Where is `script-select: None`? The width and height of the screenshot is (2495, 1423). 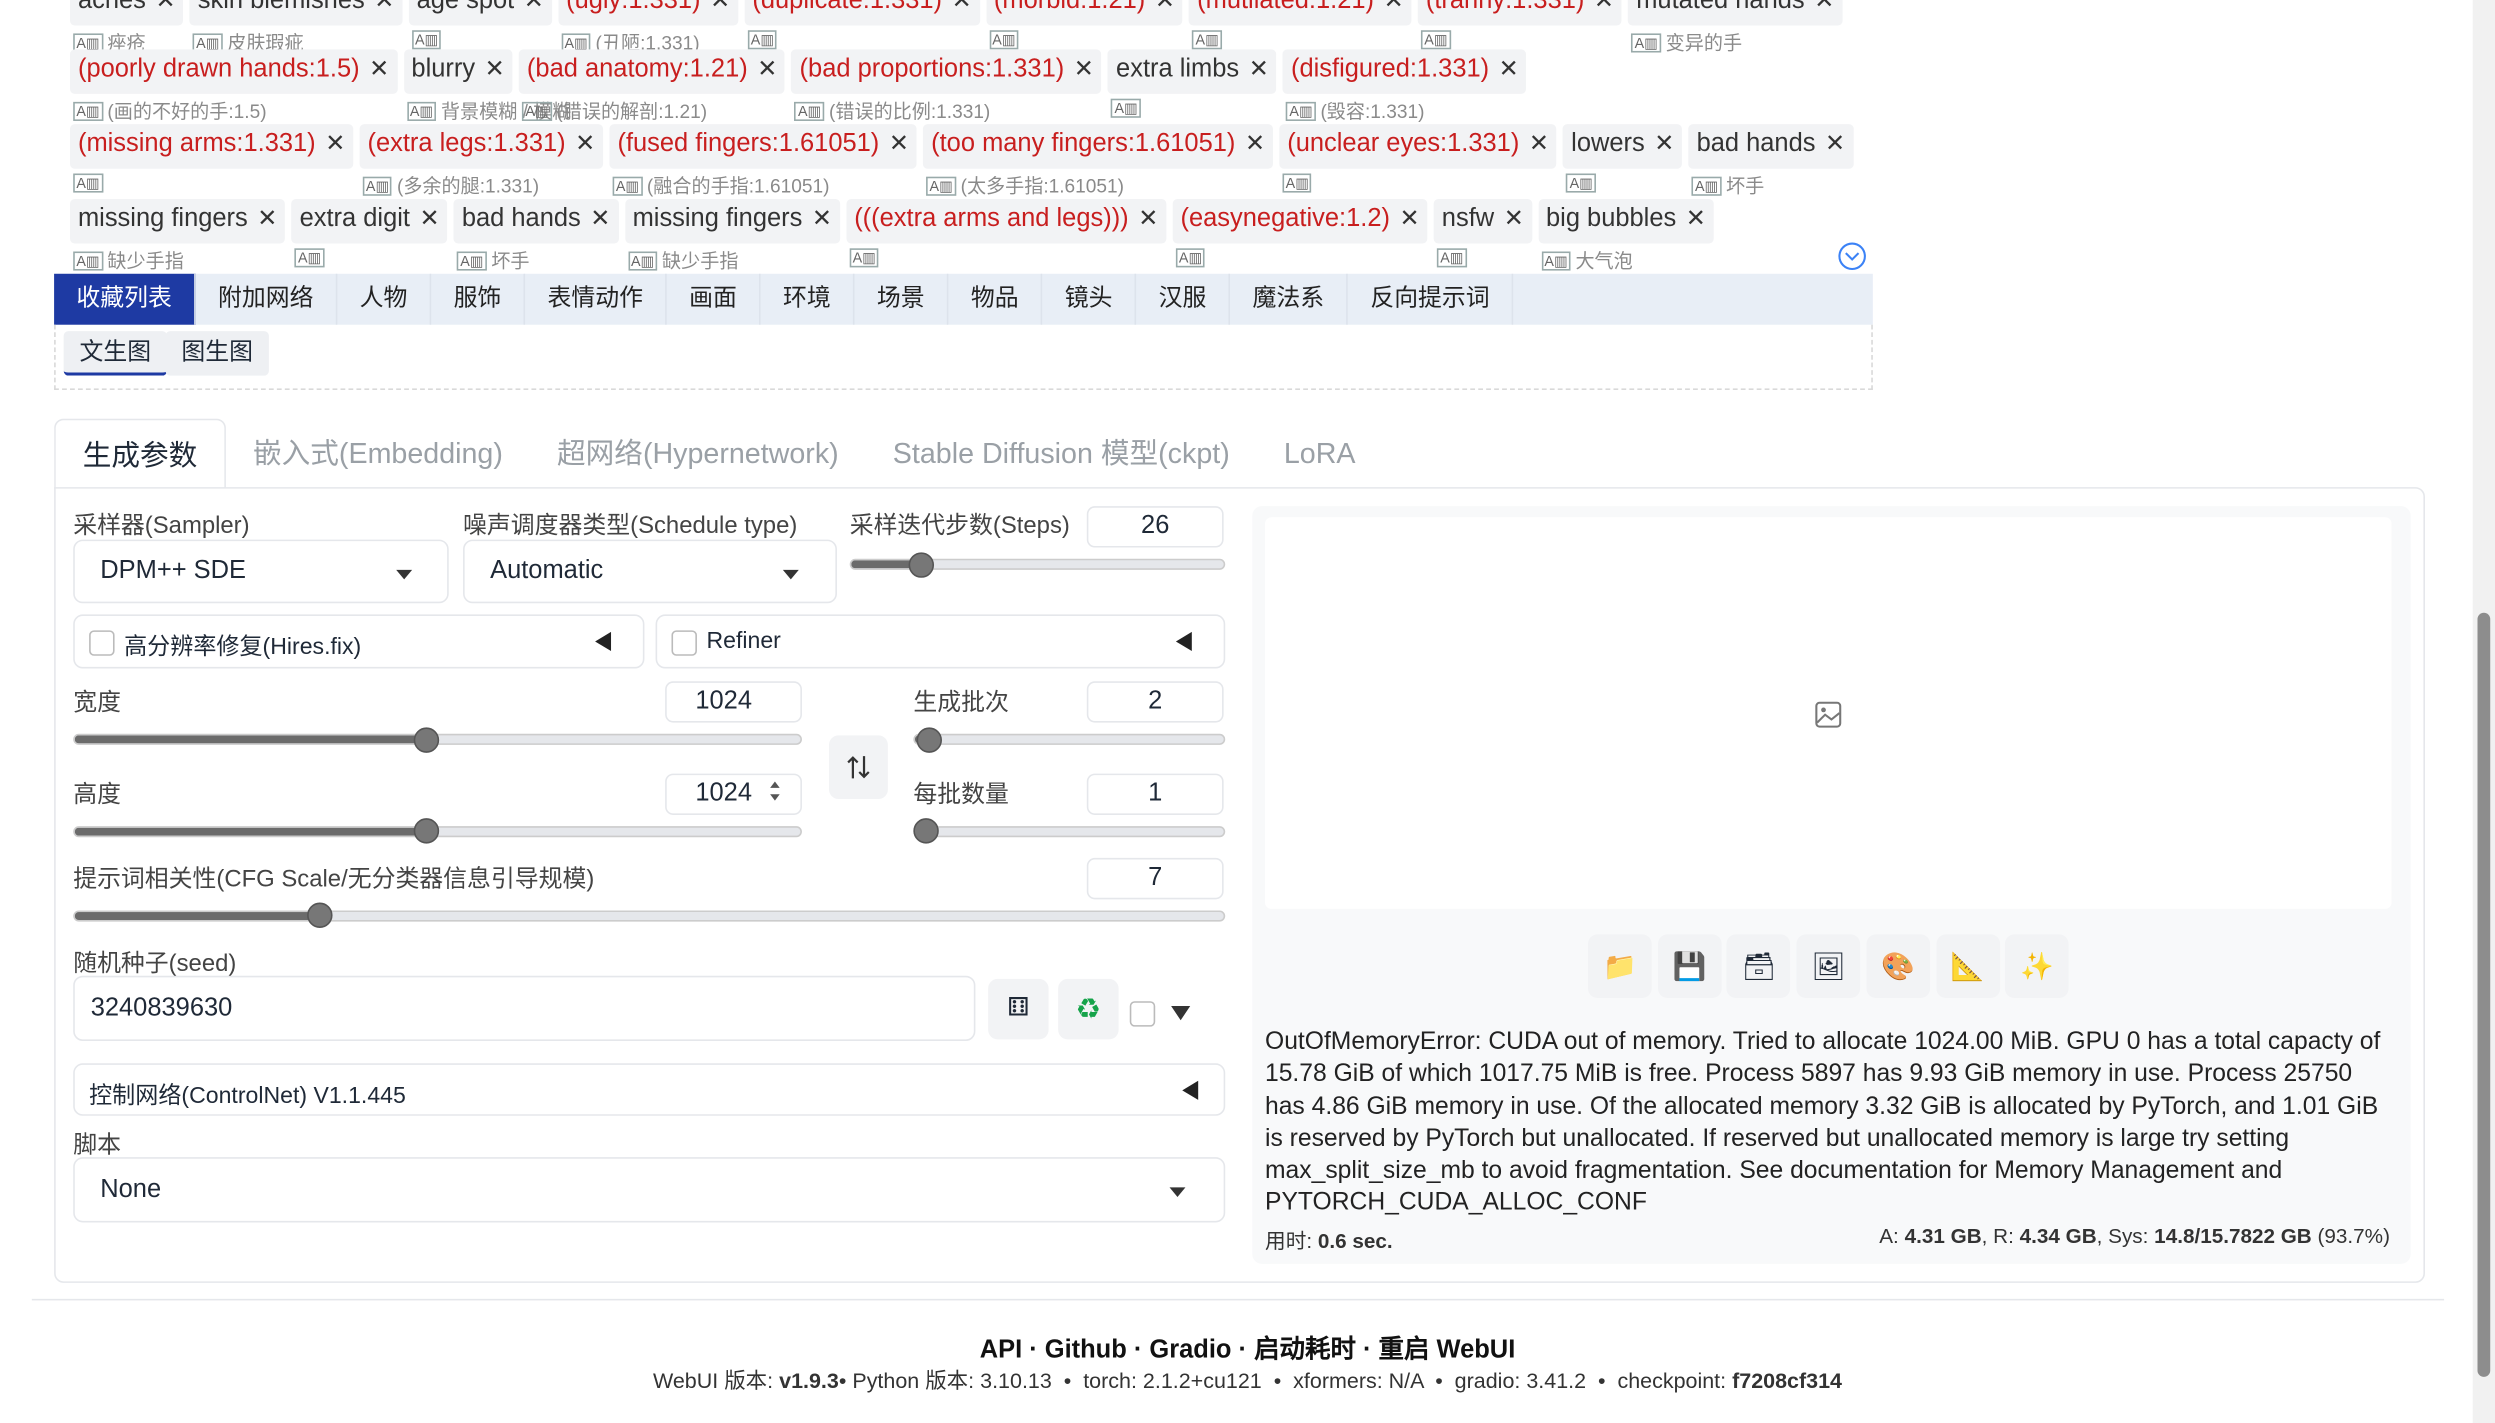 script-select: None is located at coordinates (649, 1190).